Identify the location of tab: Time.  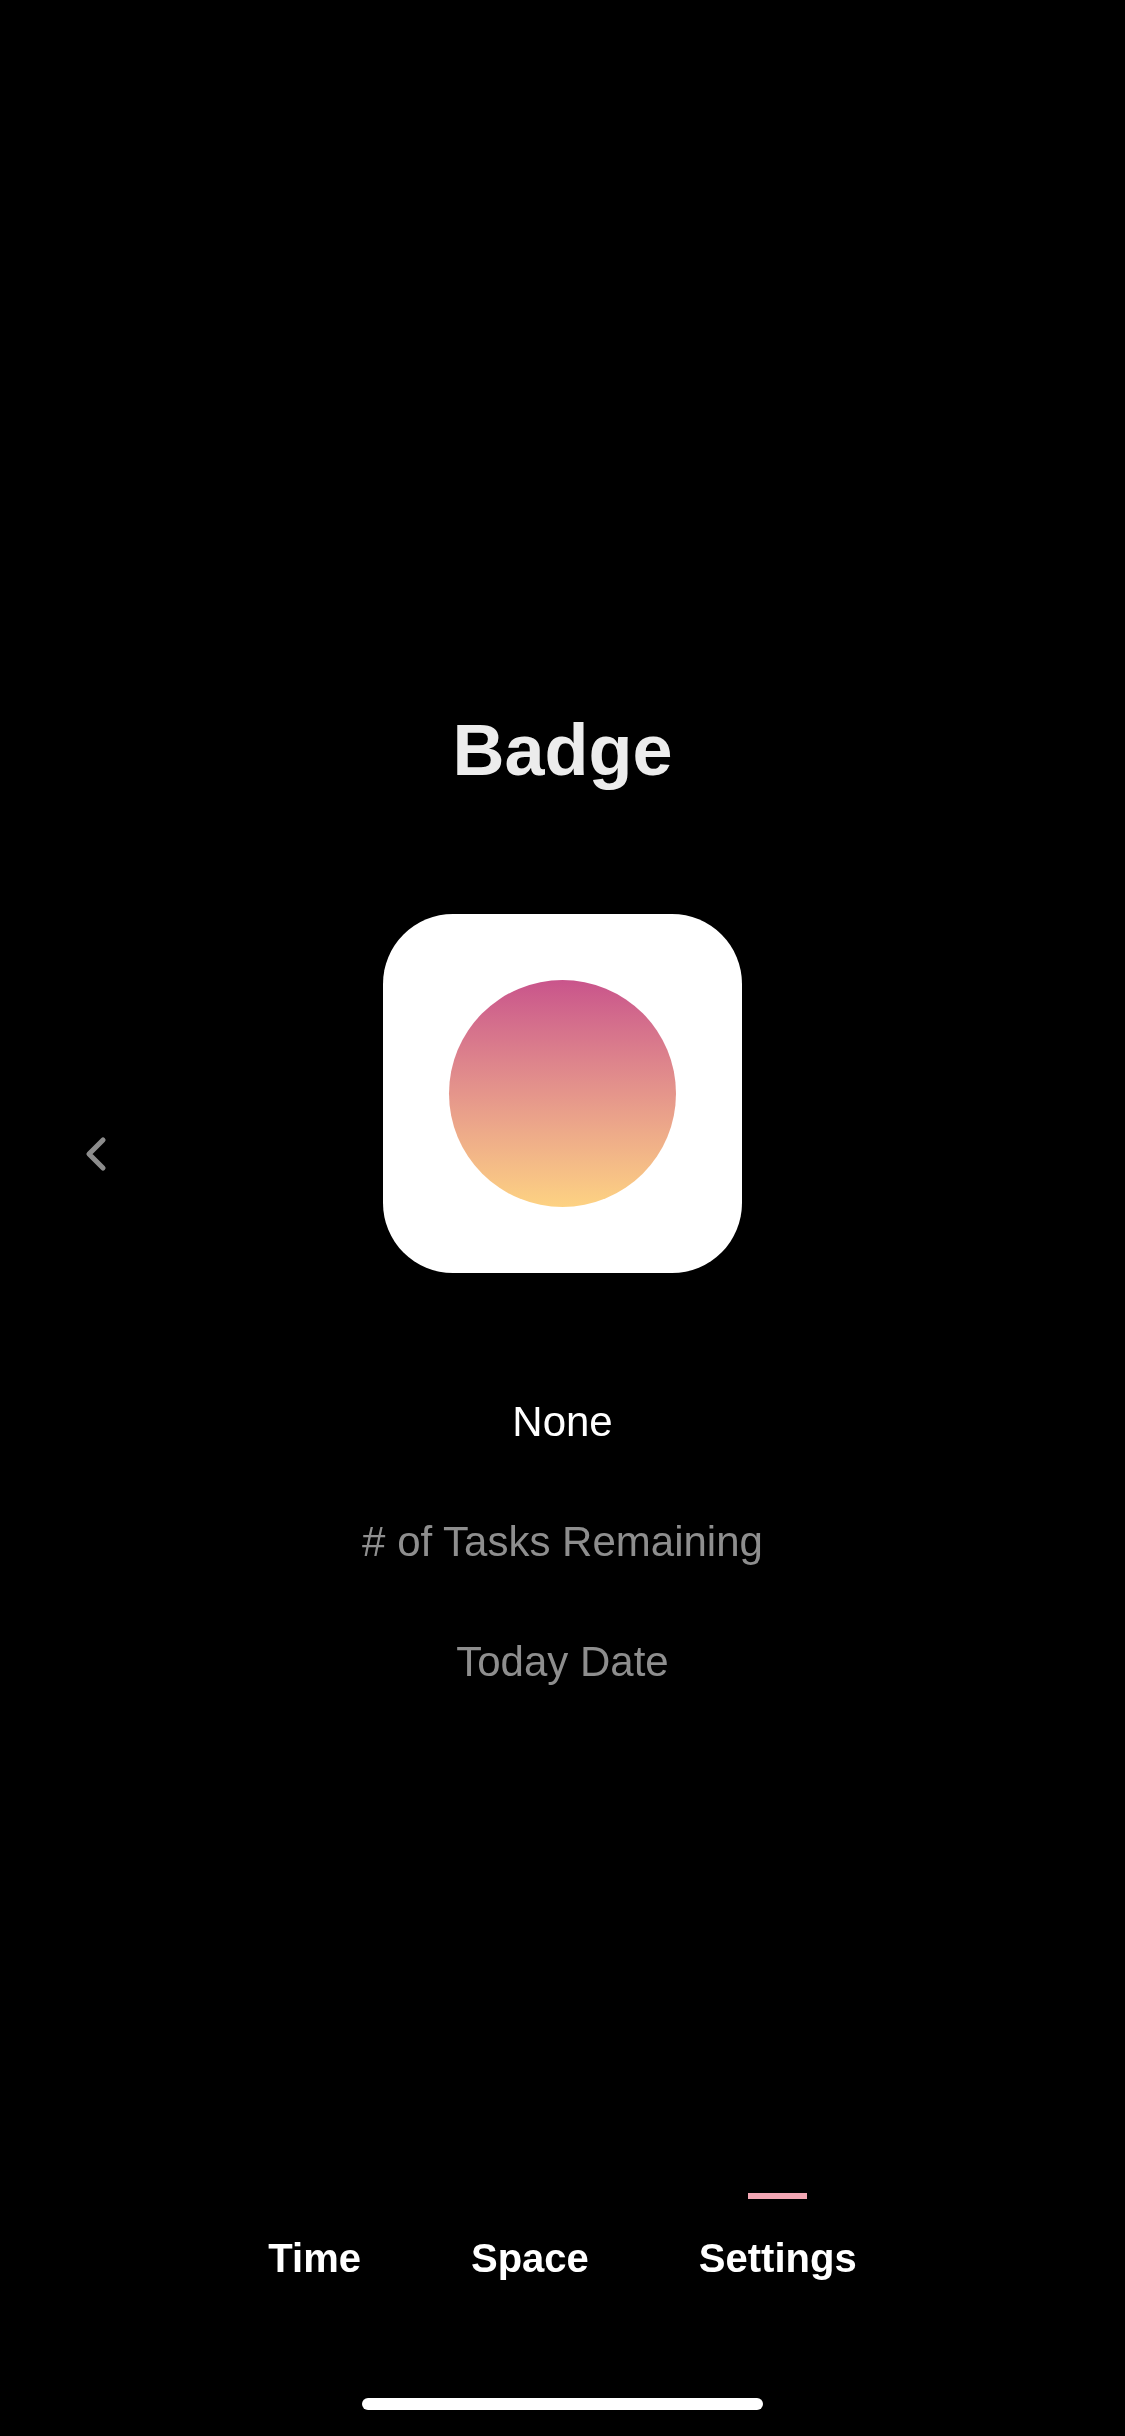
(314, 2237).